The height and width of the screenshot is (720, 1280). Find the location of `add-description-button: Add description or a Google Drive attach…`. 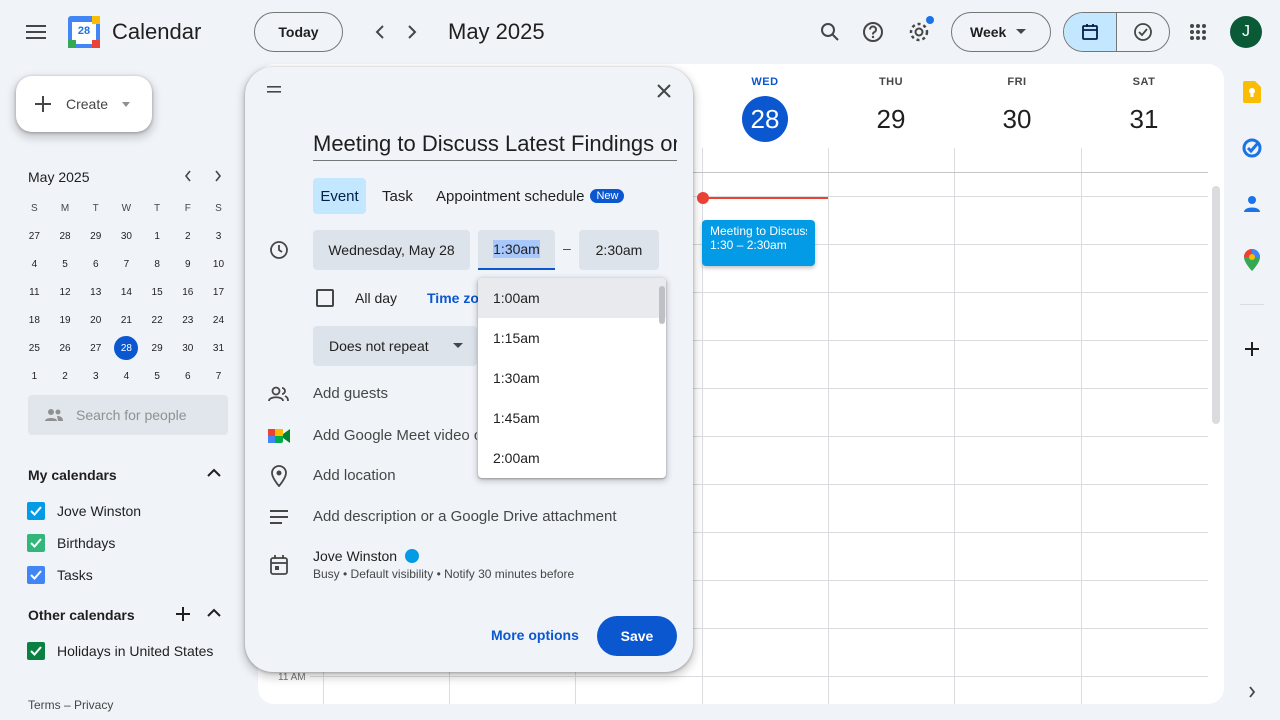

add-description-button: Add description or a Google Drive attach… is located at coordinates (465, 516).